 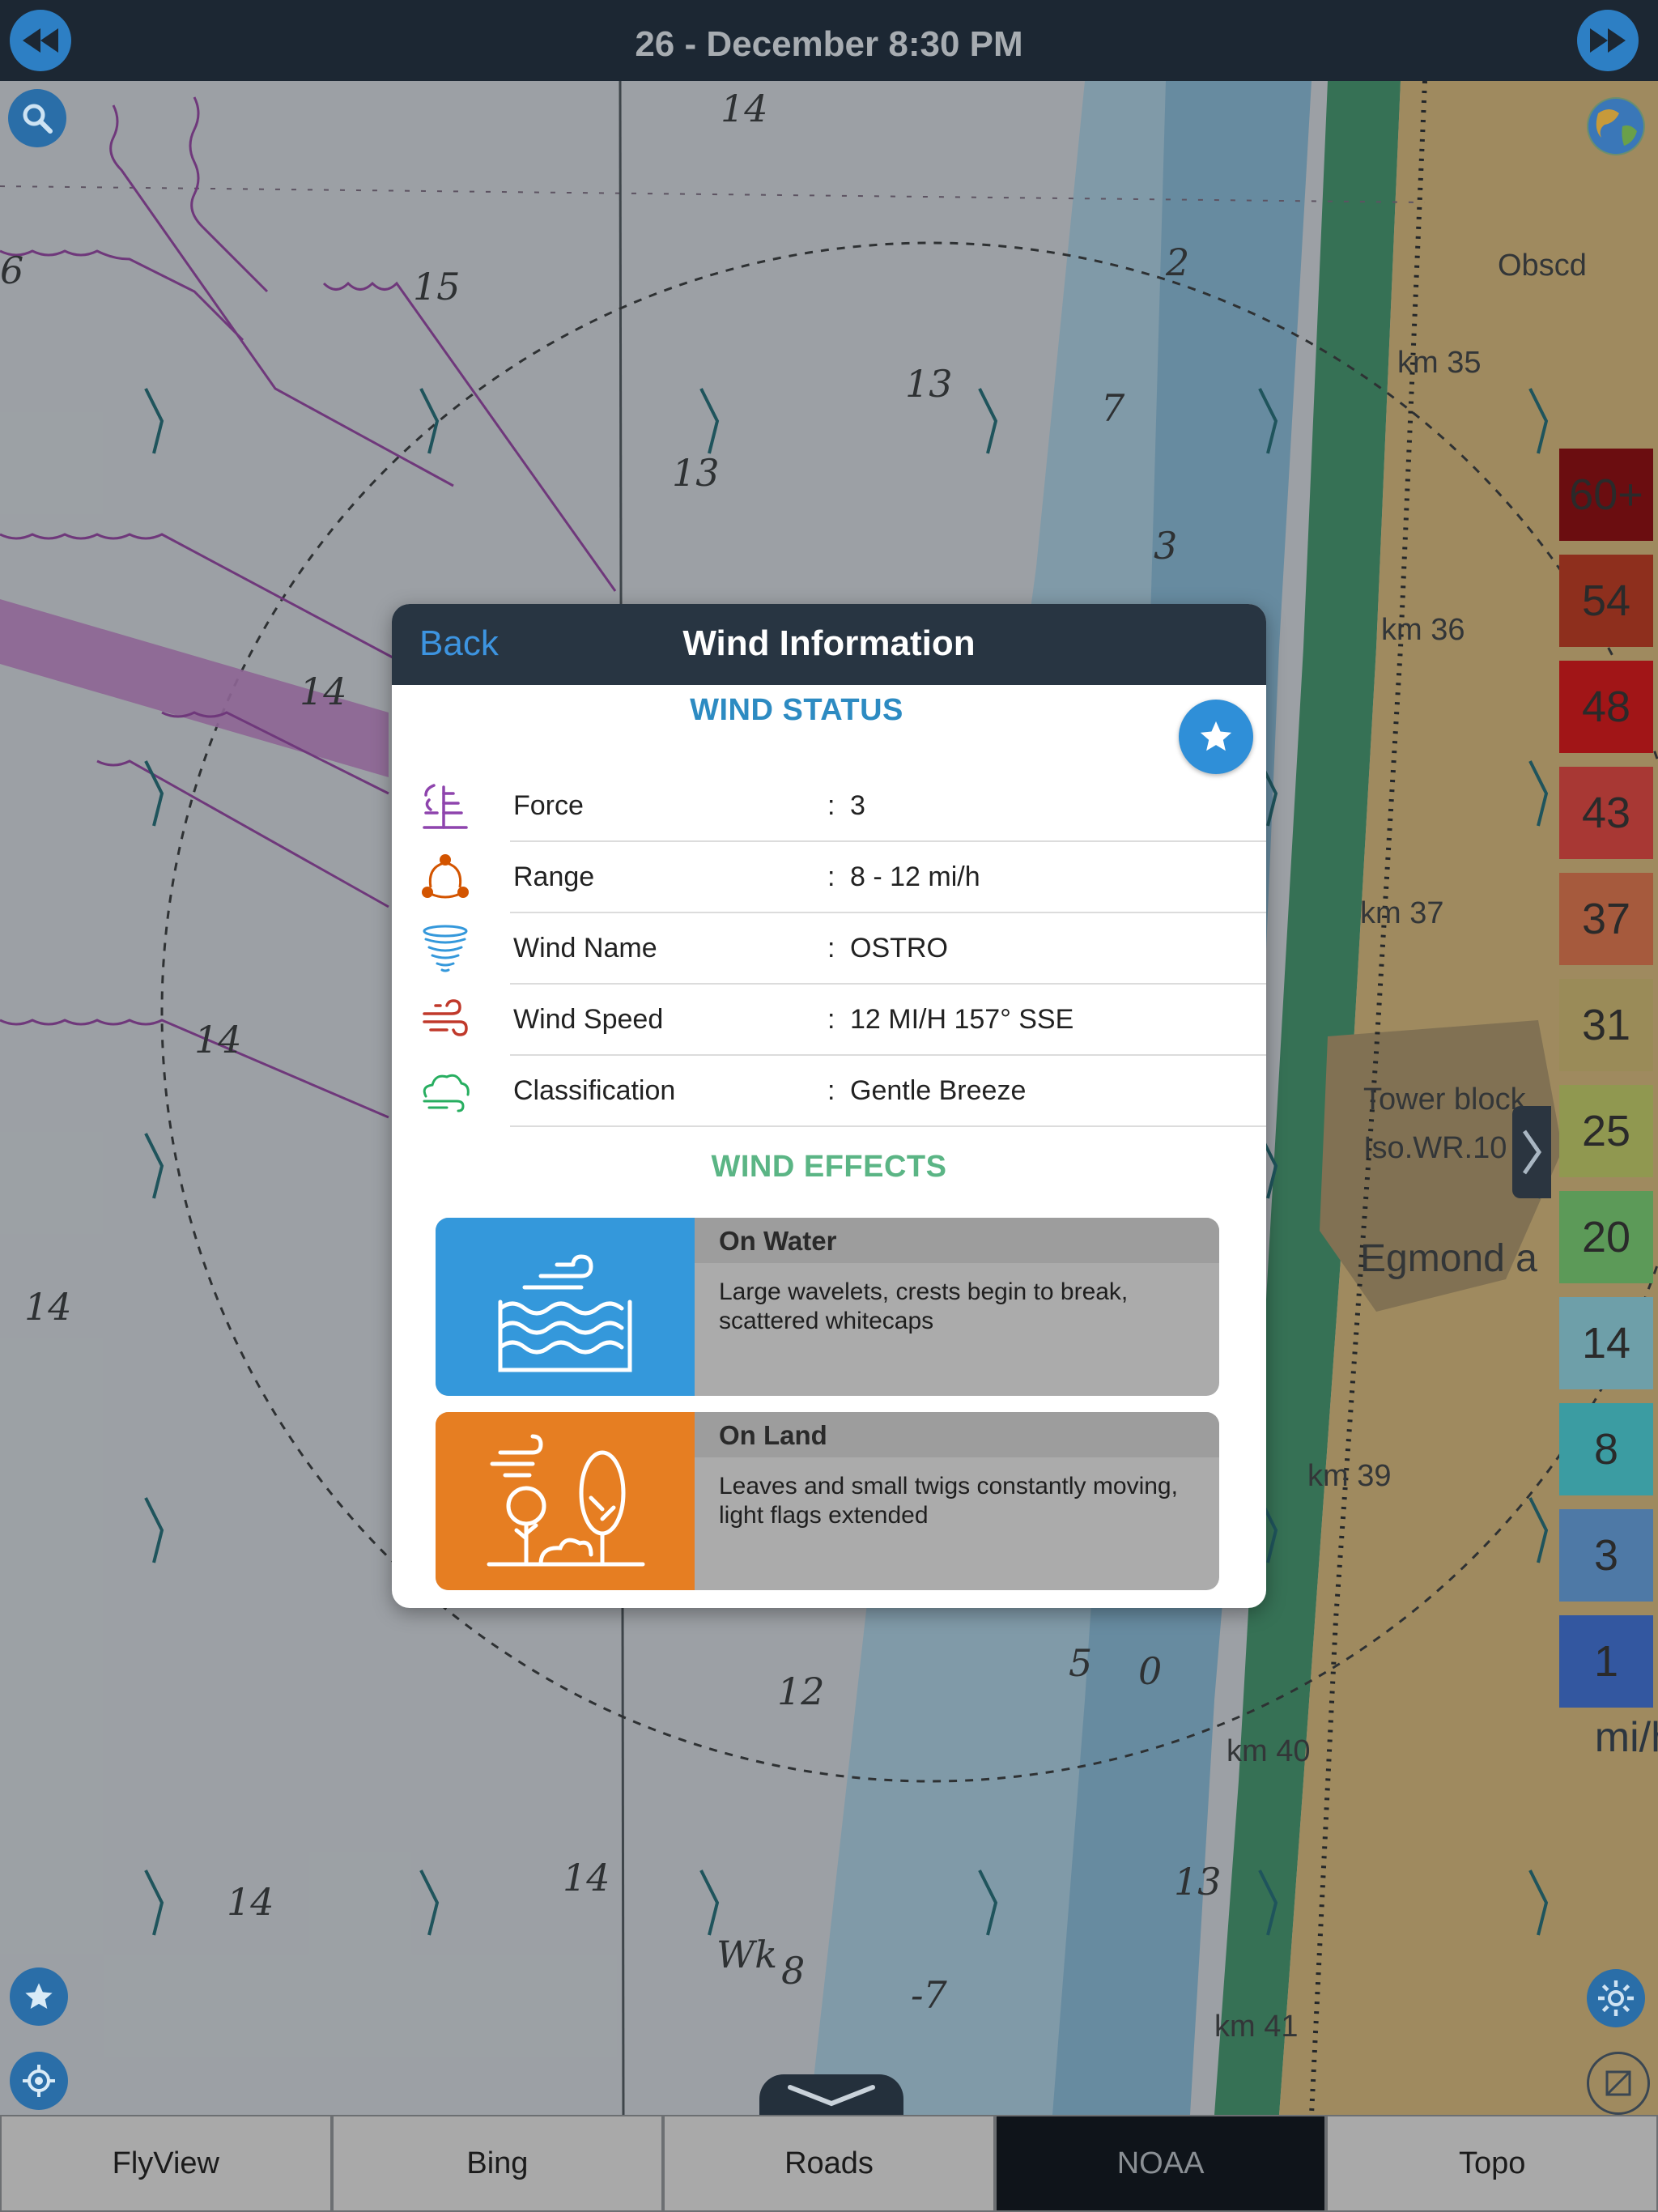 I want to click on land-panel, so click(x=565, y=1501).